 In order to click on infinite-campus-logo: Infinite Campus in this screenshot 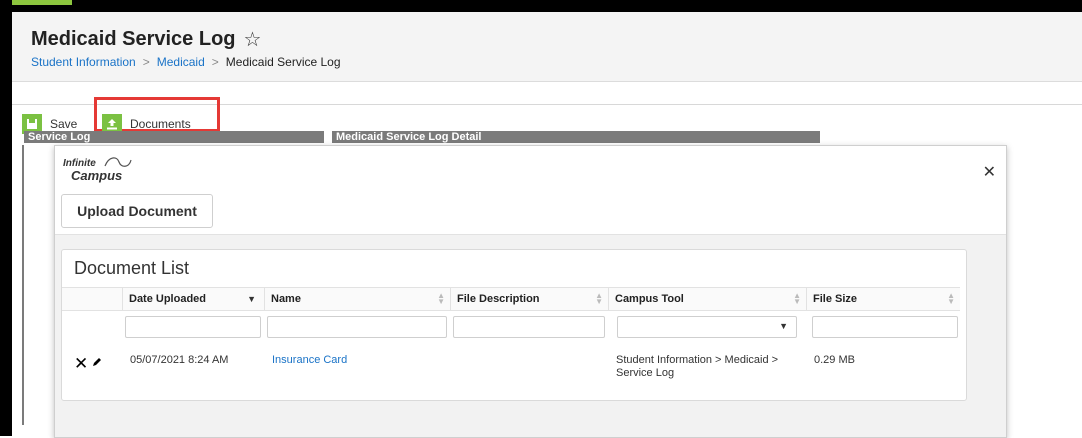, I will do `click(97, 169)`.